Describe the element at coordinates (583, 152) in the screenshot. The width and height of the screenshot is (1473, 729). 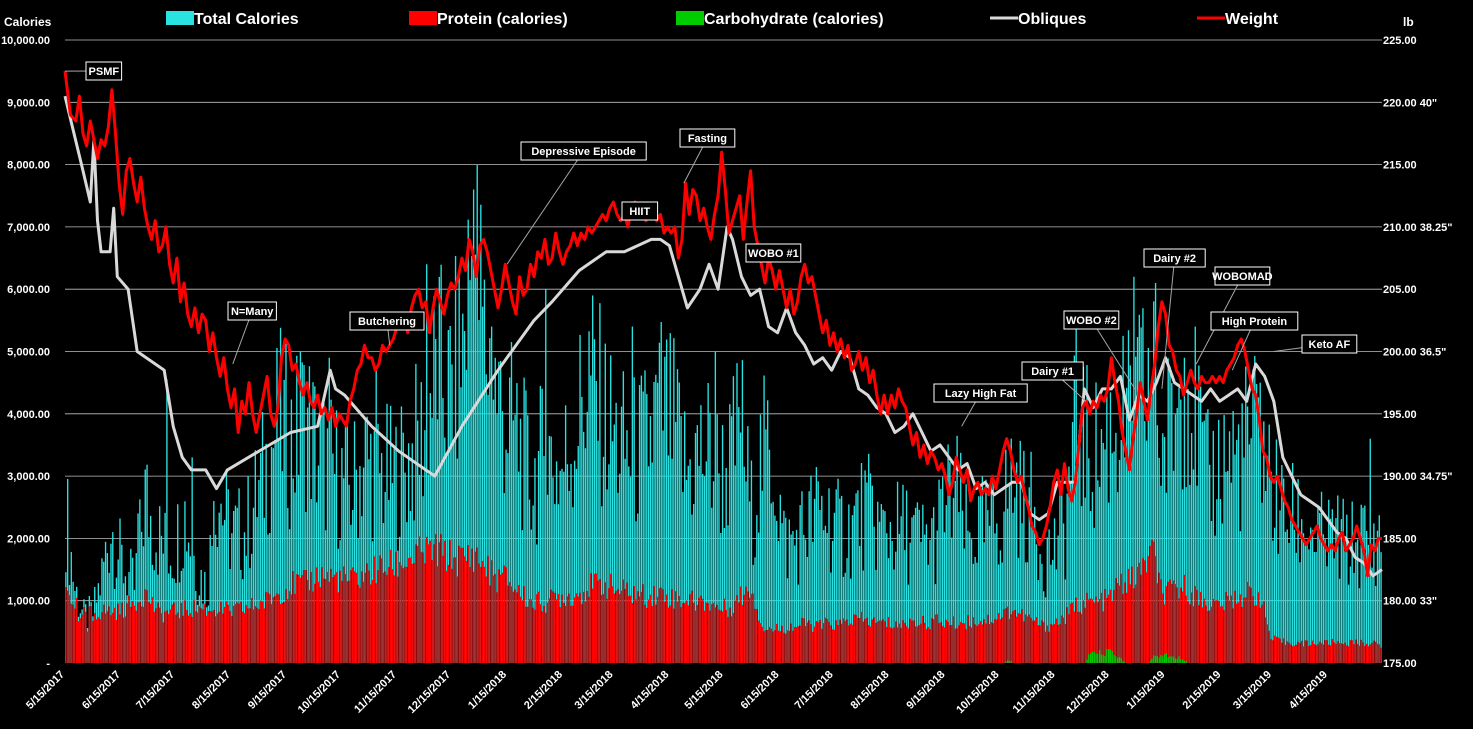
I see `annotation-label: Depressive Episode` at that location.